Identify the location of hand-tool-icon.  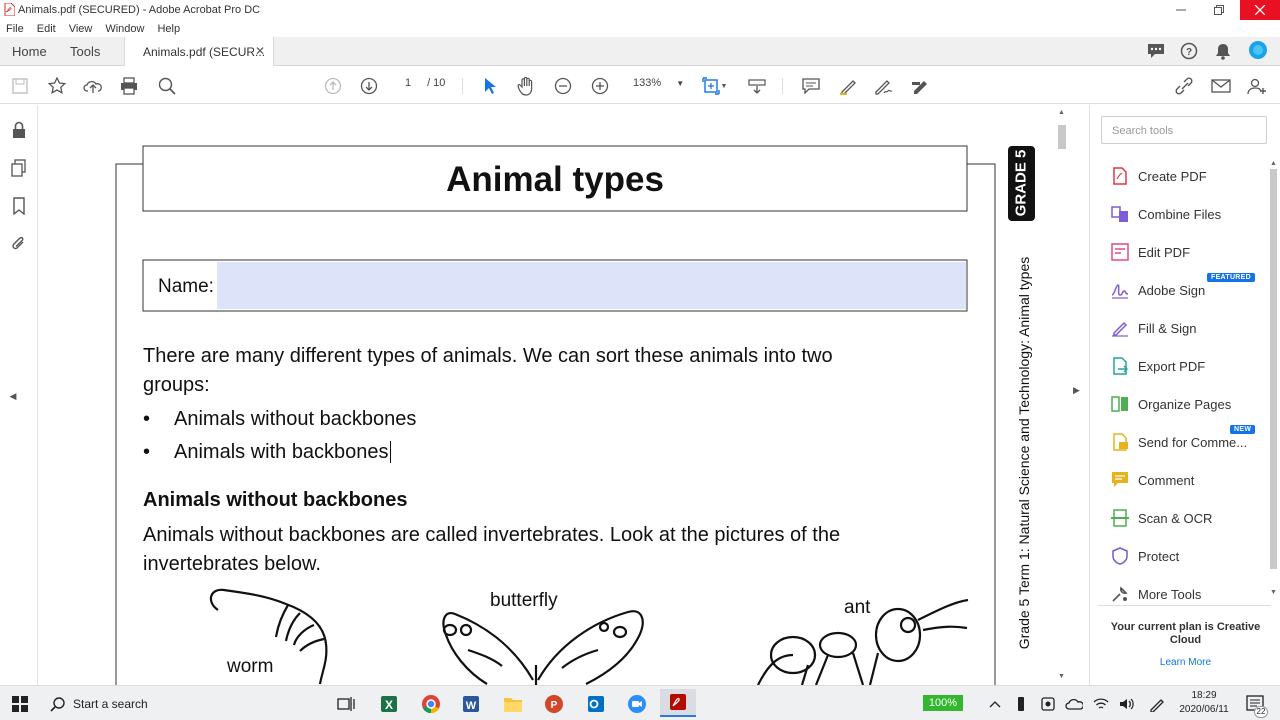
(526, 86).